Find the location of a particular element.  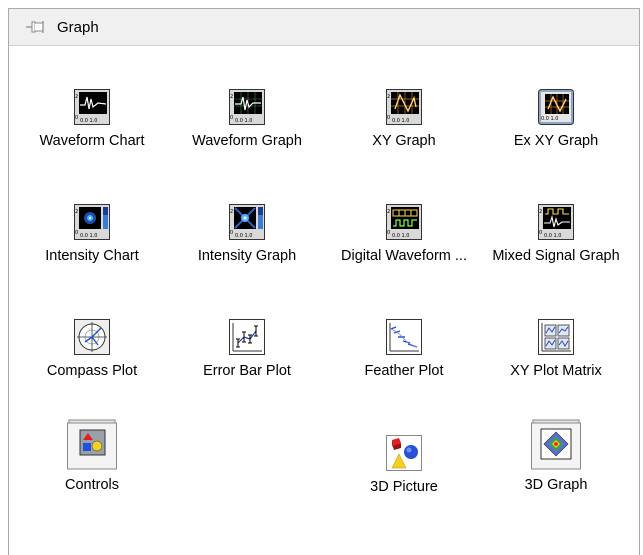

palette-item-intensity-chart: 2 0 0.0 1.0 Intensity Chart is located at coordinates (92, 235).